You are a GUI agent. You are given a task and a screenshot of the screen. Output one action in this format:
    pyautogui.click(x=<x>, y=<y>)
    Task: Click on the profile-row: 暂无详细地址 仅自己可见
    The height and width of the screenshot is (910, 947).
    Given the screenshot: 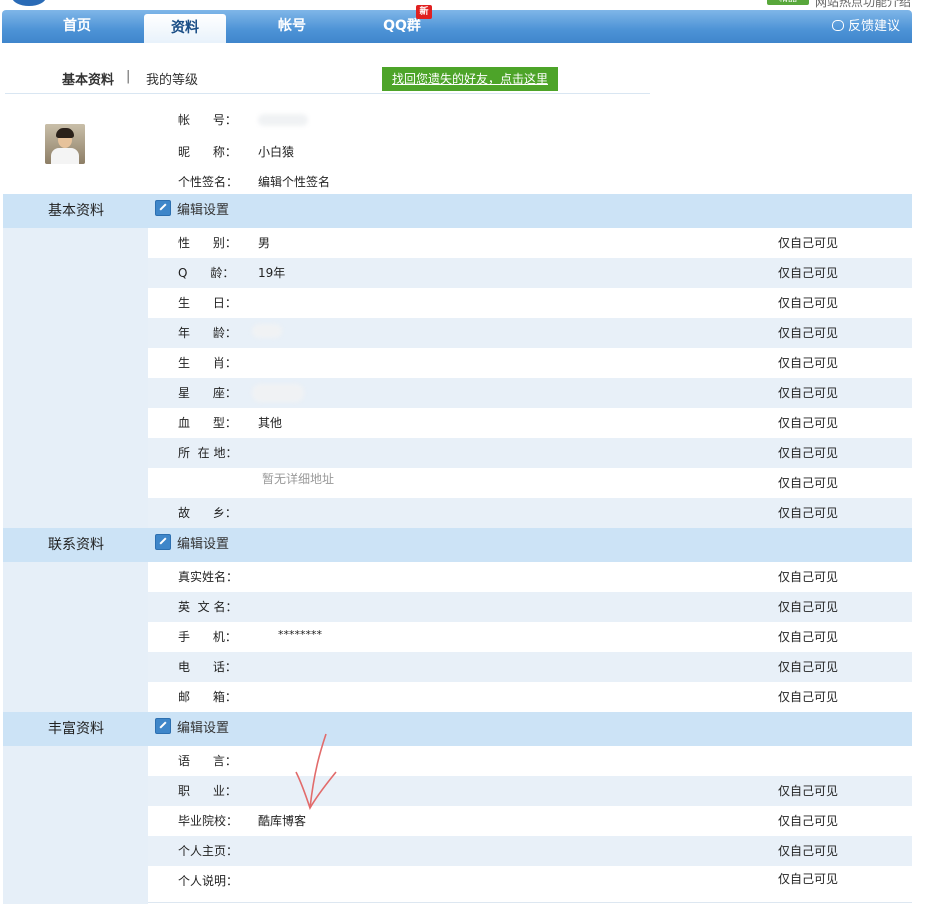 What is the action you would take?
    pyautogui.click(x=530, y=483)
    